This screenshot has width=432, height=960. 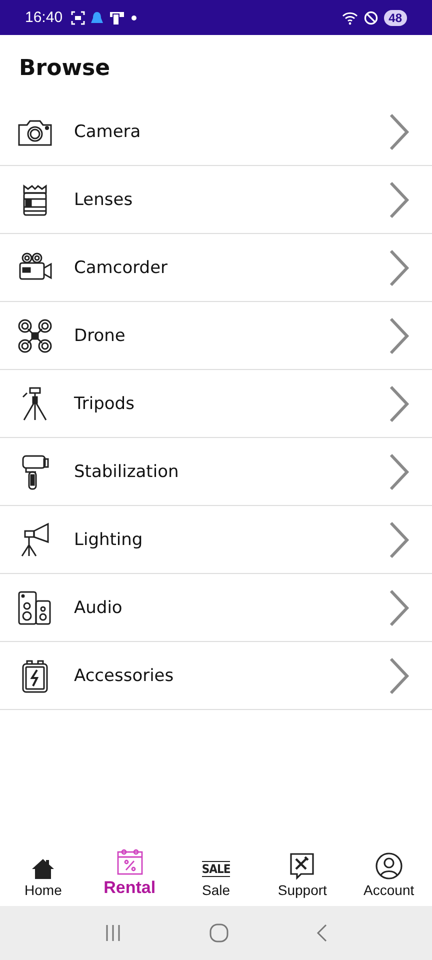 What do you see at coordinates (113, 933) in the screenshot?
I see `recent-apps-icon` at bounding box center [113, 933].